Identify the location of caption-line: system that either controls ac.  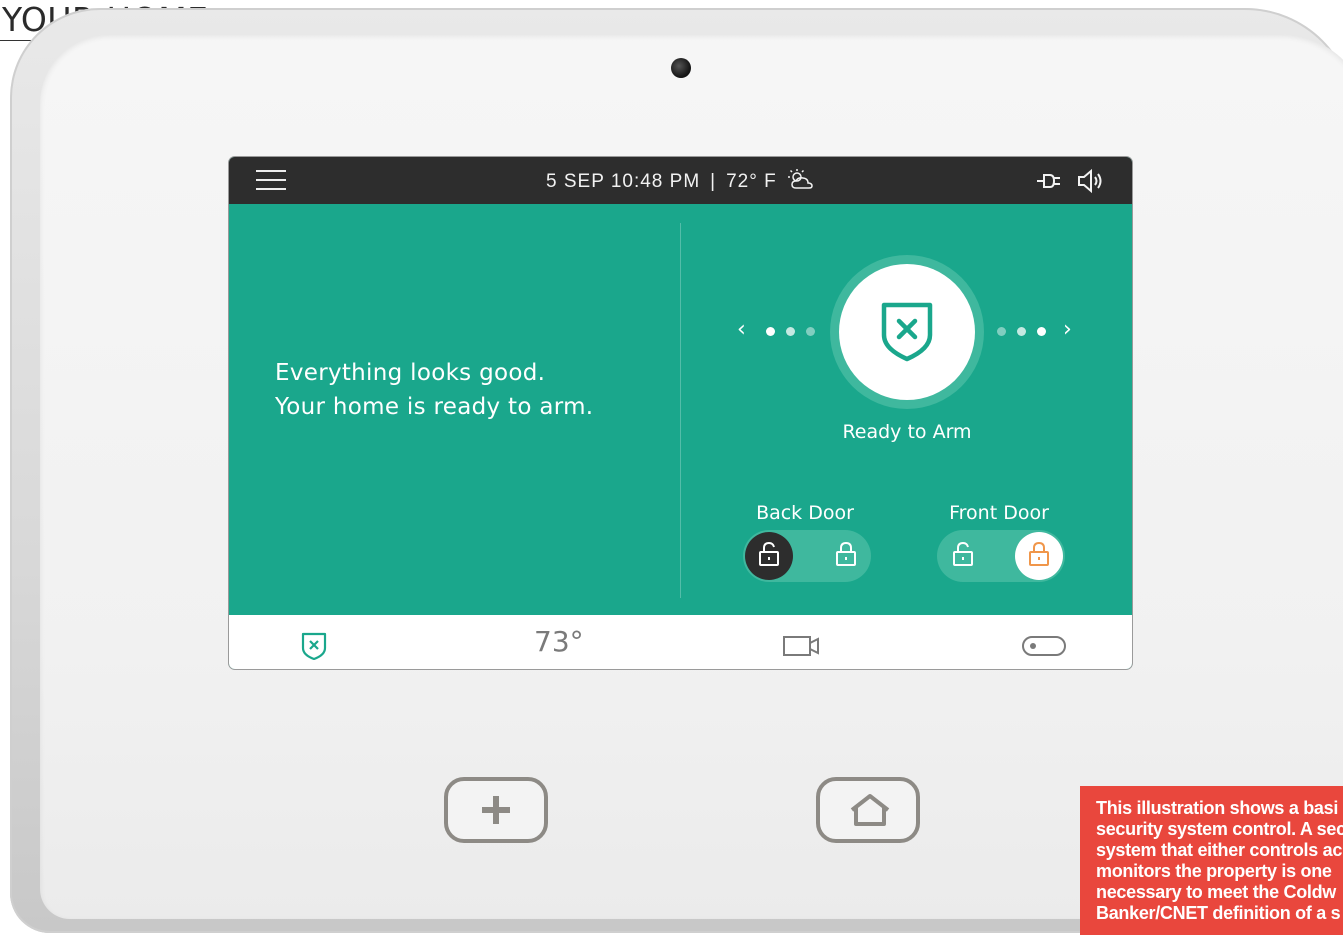
(1219, 850).